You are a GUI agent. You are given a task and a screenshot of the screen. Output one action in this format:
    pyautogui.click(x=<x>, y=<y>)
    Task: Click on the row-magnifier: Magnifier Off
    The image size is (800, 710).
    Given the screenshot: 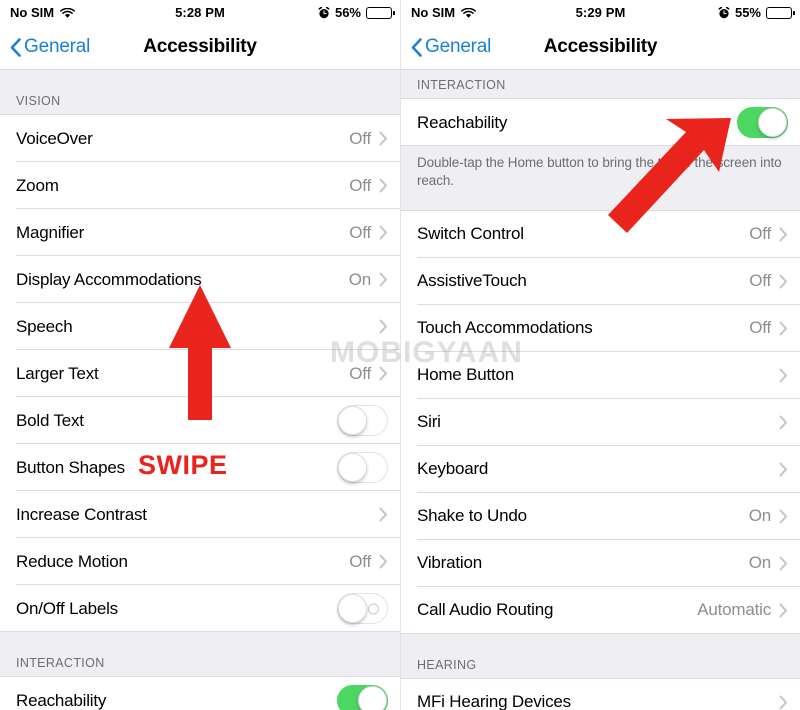 What is the action you would take?
    pyautogui.click(x=200, y=232)
    